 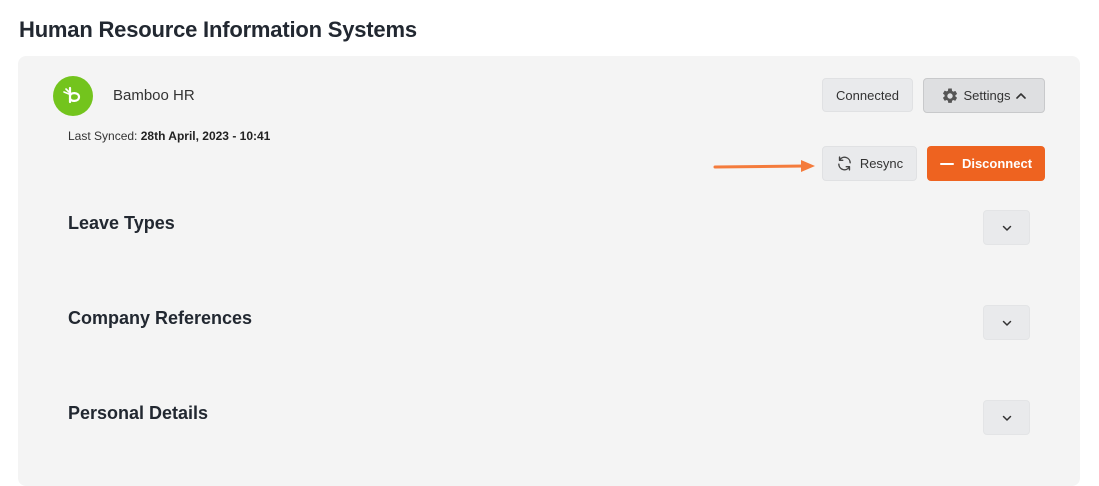 I want to click on expand-leave-types-button, so click(x=1006, y=227).